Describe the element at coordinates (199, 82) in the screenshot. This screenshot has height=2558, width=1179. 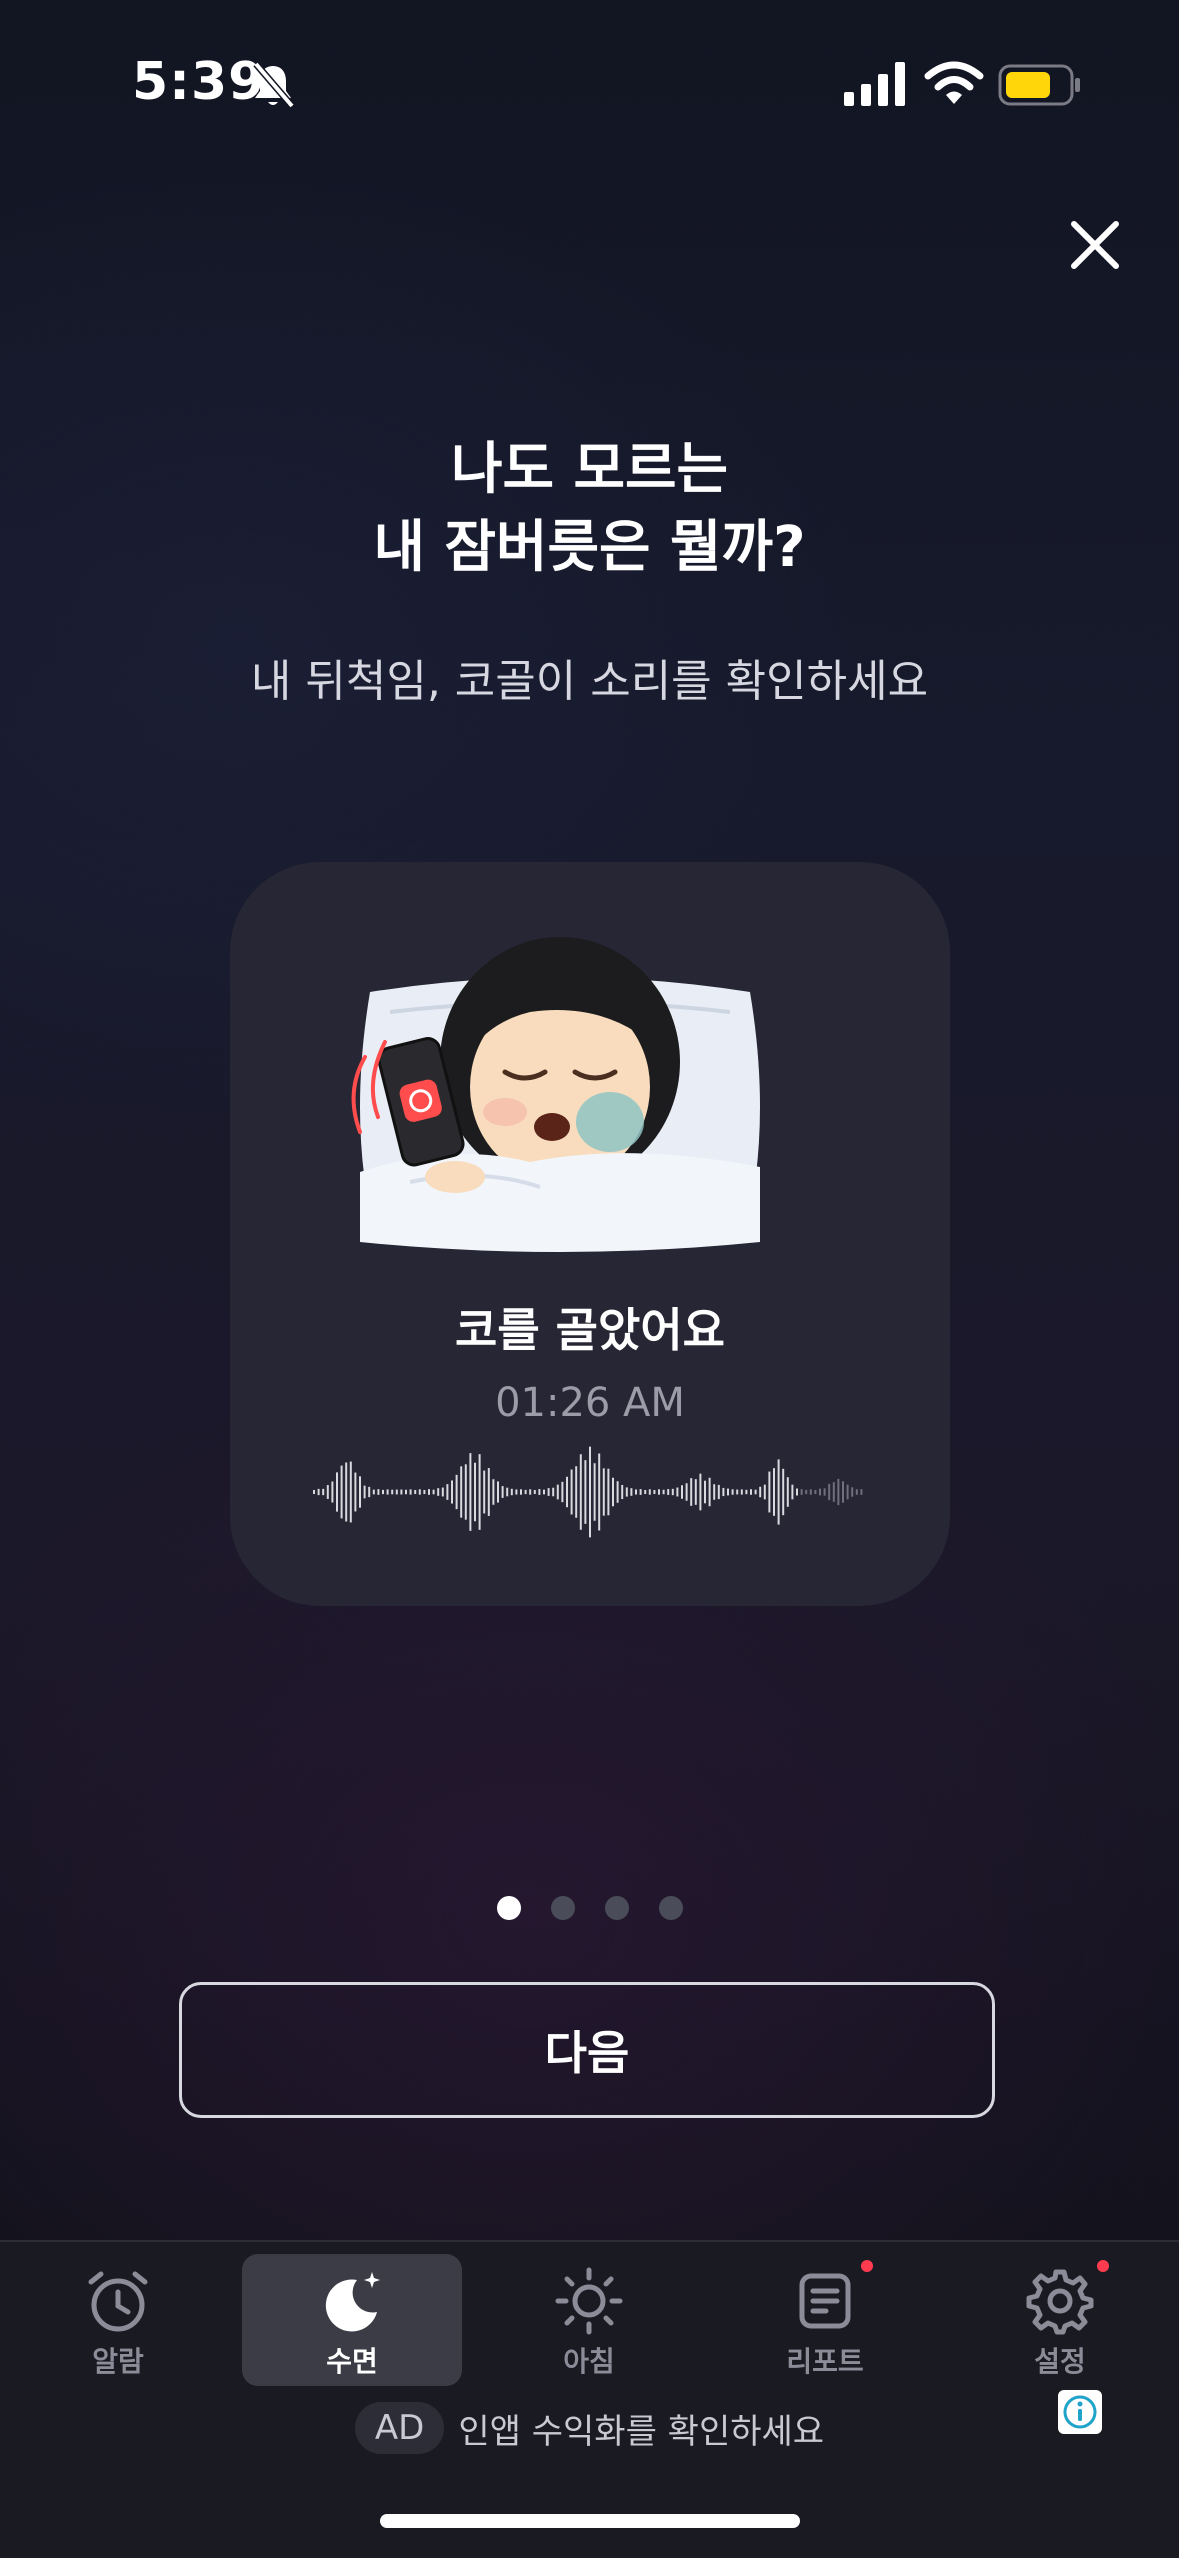
I see `status-time: 5:39` at that location.